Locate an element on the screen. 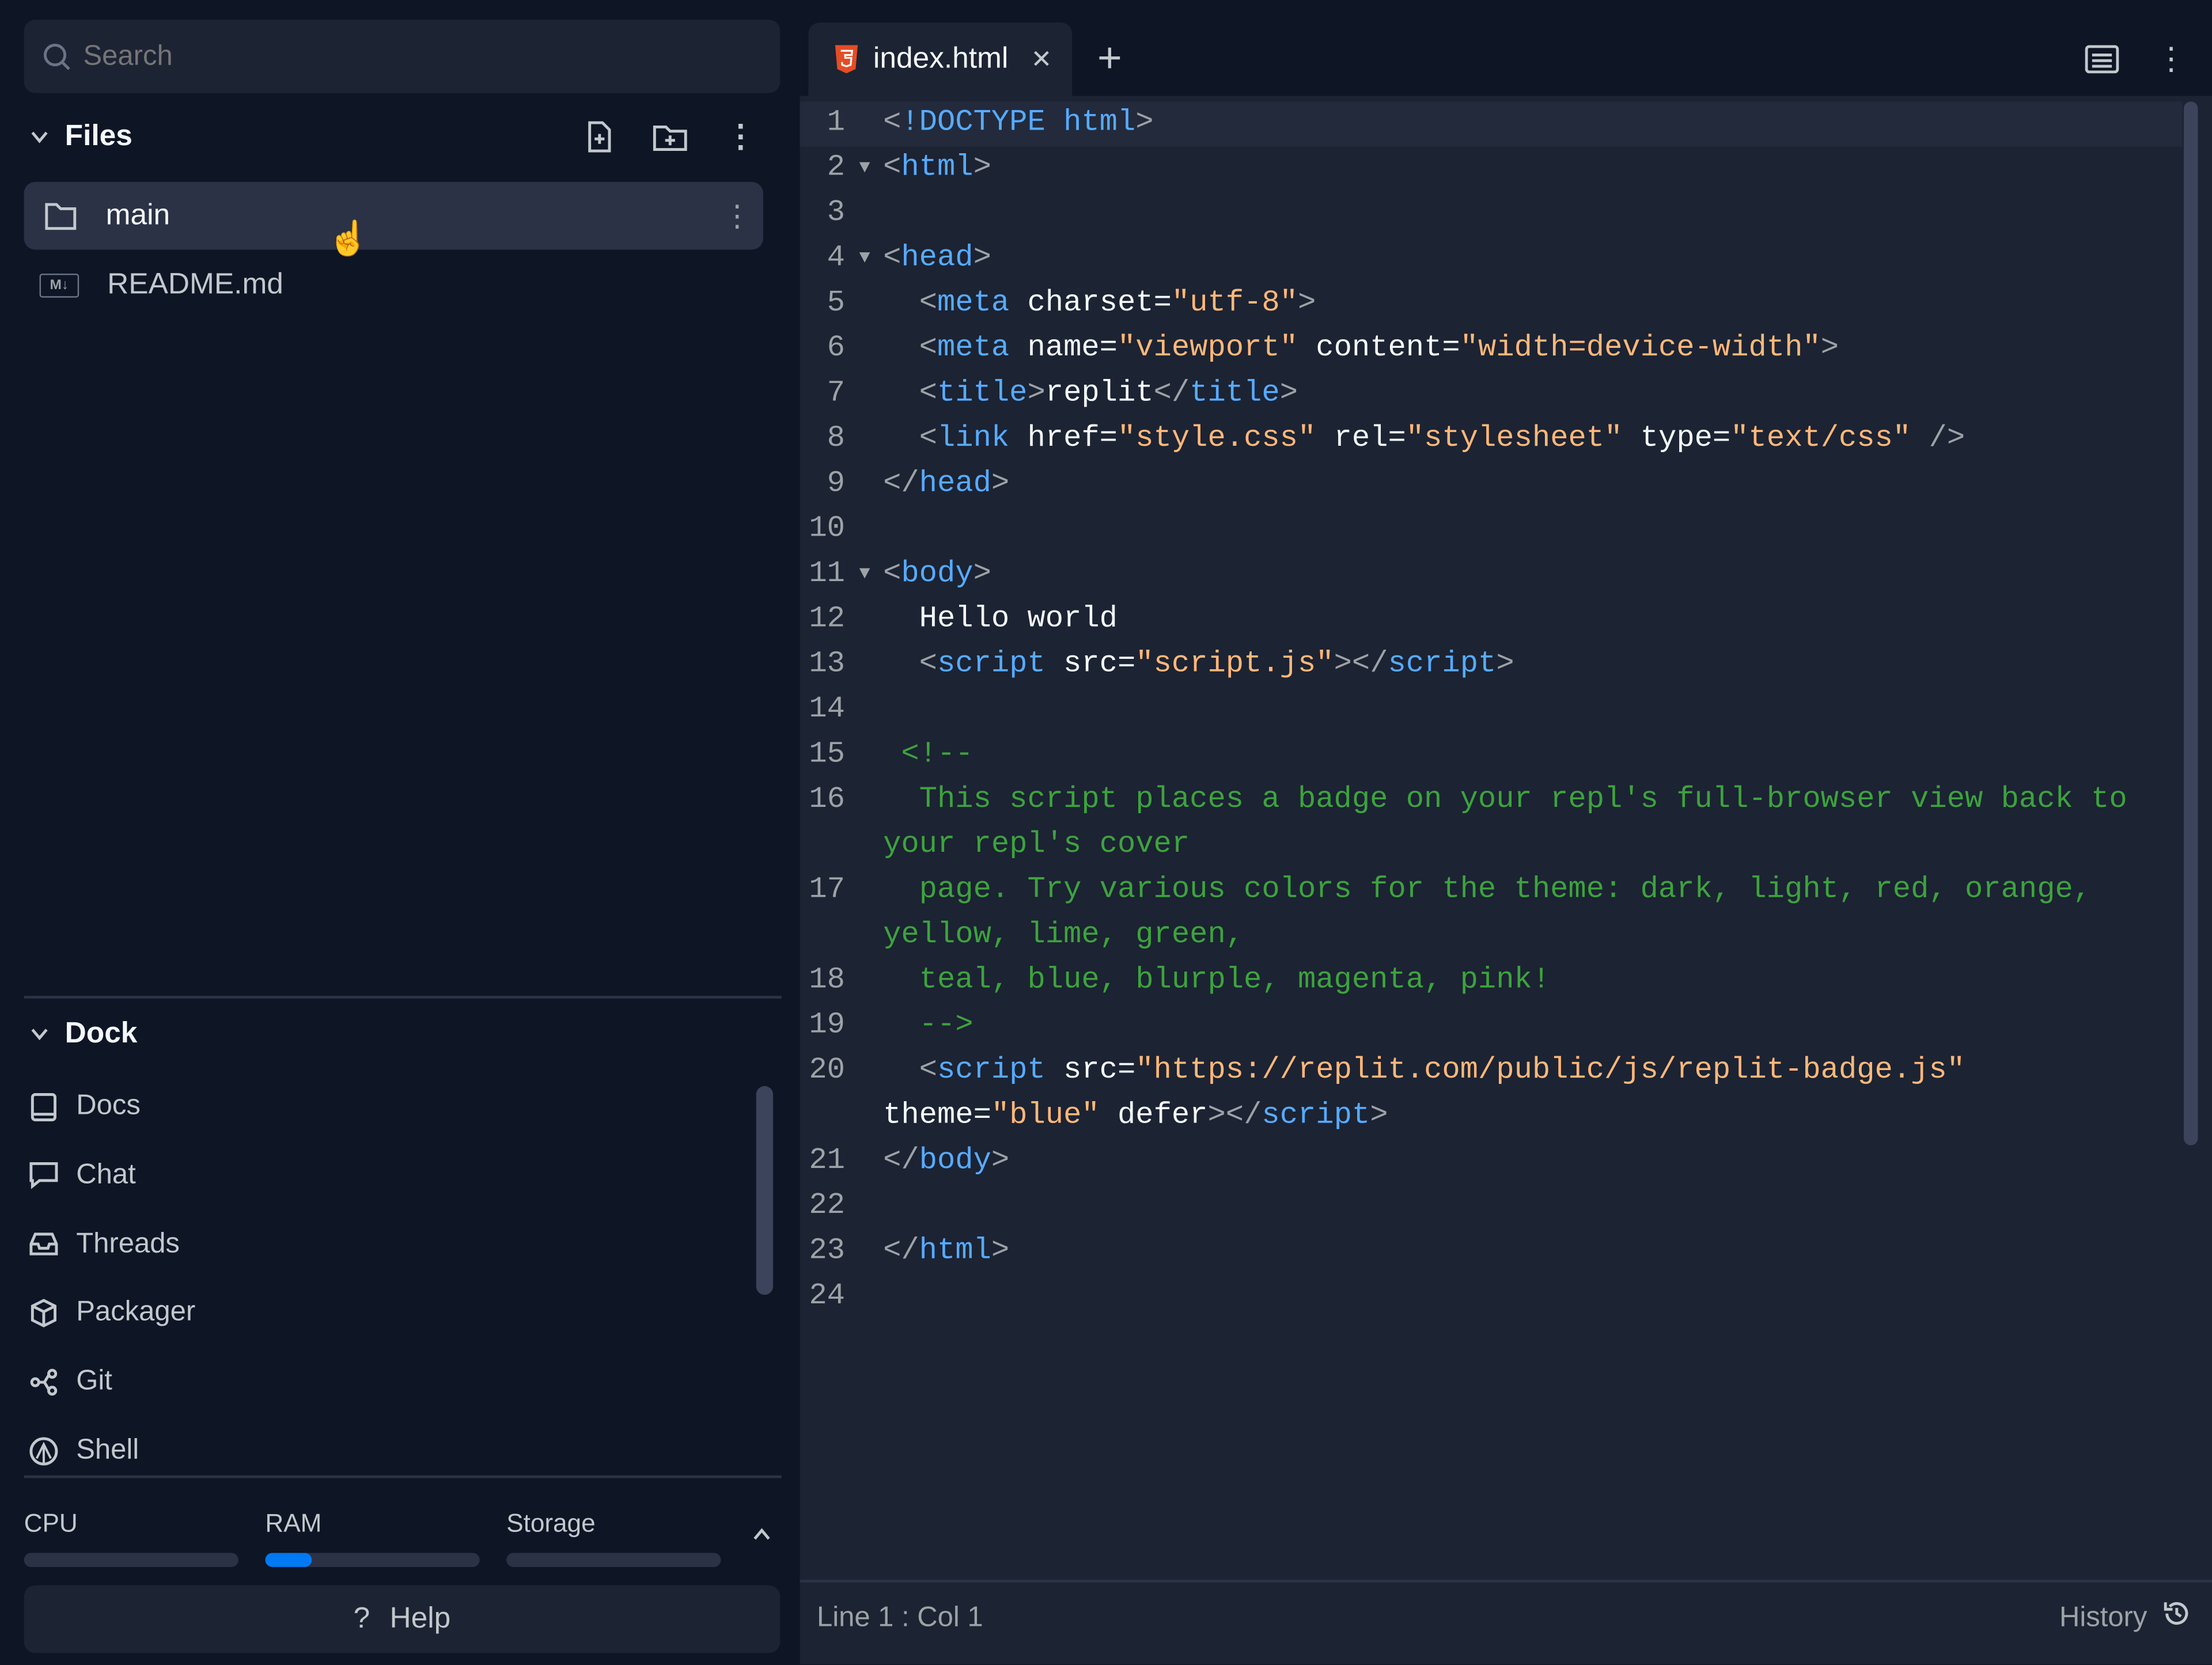 The width and height of the screenshot is (2212, 1665). close-icon: ✕ is located at coordinates (1041, 59).